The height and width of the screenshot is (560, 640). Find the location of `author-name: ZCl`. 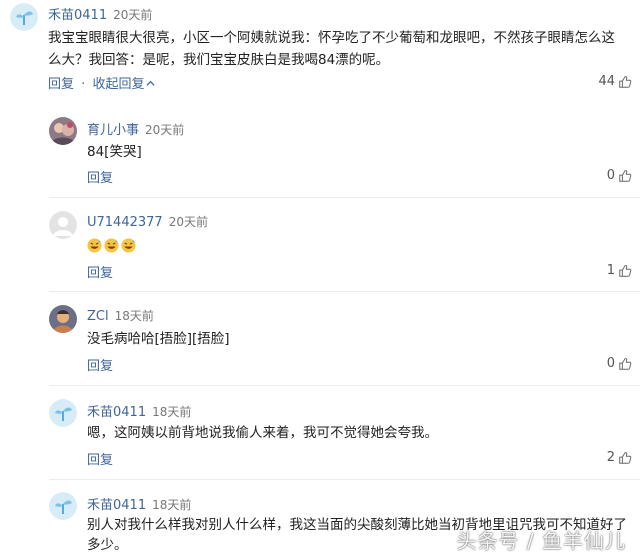

author-name: ZCl is located at coordinates (98, 316).